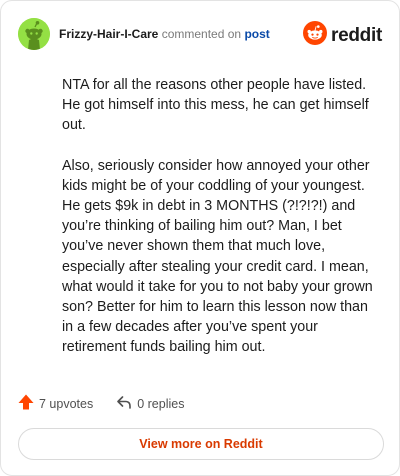 Image resolution: width=400 pixels, height=476 pixels. What do you see at coordinates (100, 403) in the screenshot?
I see `comment-footer: 7 upvotes 0 replies` at bounding box center [100, 403].